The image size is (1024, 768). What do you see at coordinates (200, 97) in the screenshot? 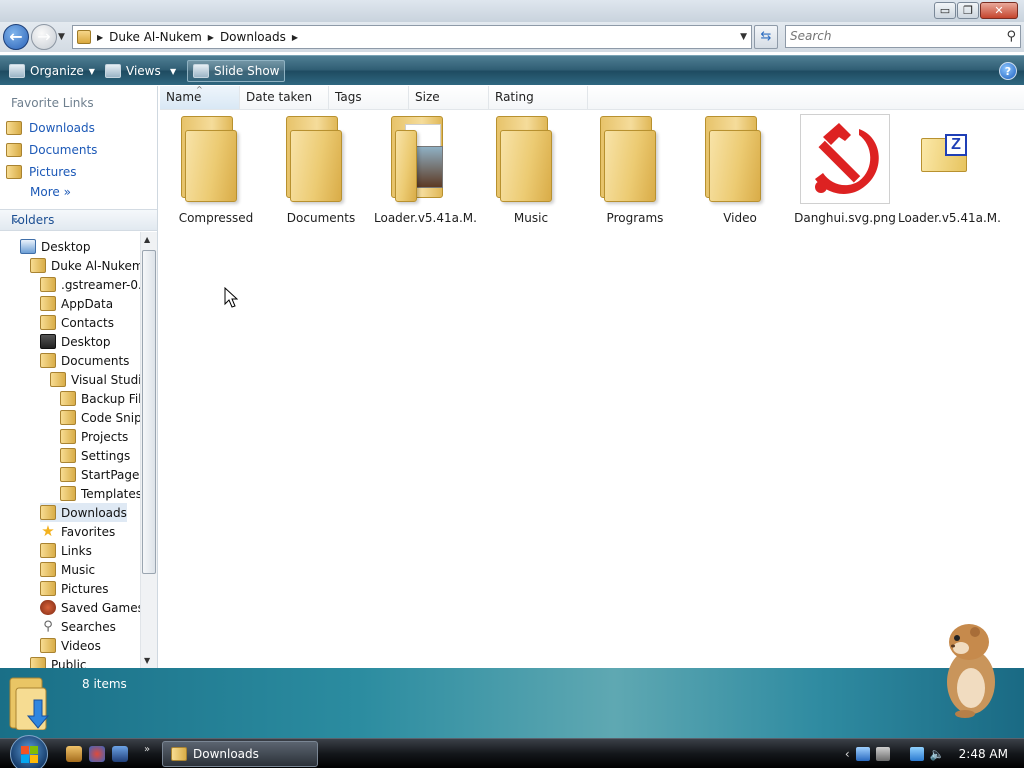
I see `column-name: ^ Name` at bounding box center [200, 97].